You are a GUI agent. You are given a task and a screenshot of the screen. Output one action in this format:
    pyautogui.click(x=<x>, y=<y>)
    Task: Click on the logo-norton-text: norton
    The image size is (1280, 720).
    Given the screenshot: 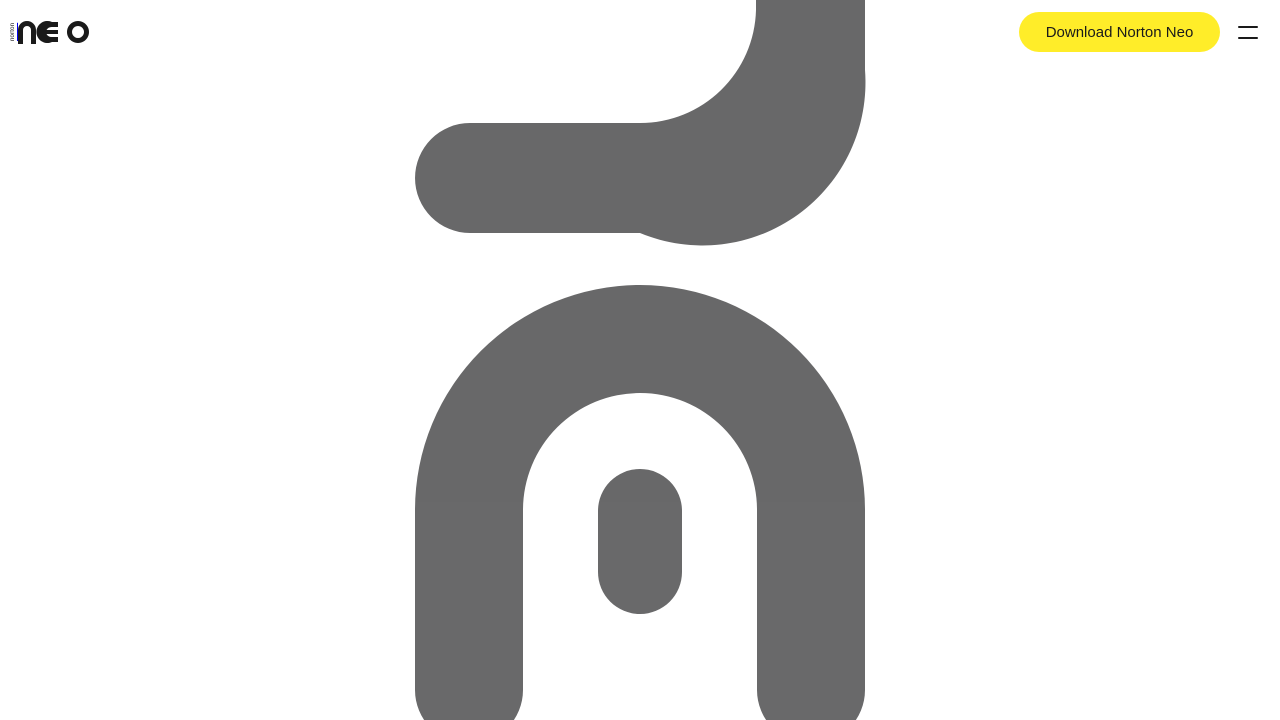 What is the action you would take?
    pyautogui.click(x=13, y=32)
    